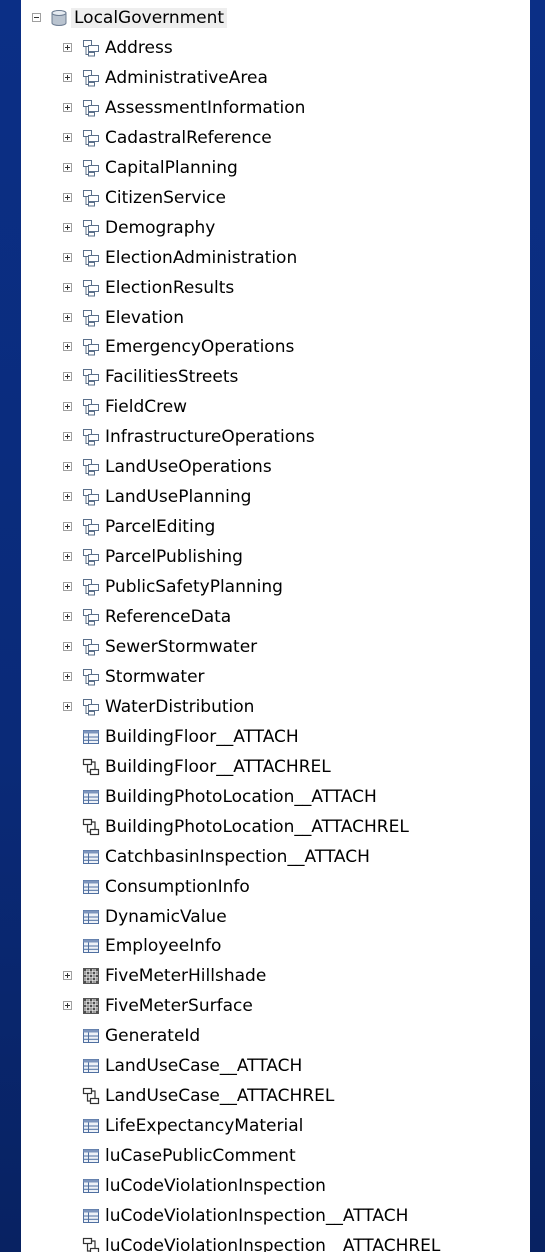  I want to click on tree-item: LandUsePlanning, so click(275, 497).